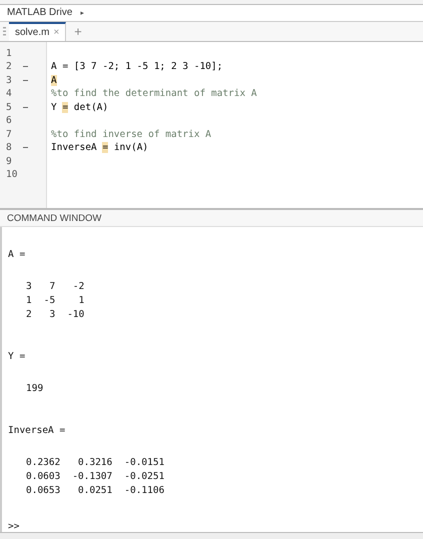  Describe the element at coordinates (137, 66) in the screenshot. I see `code-line: A = [3 7 -2; 1 -5 1; 2 3 -10];` at that location.